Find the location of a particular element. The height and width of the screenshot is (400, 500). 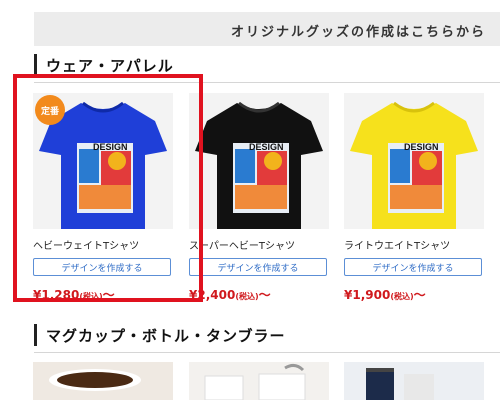

section-heading-apparel: ウェア・アパレル is located at coordinates (104, 65).